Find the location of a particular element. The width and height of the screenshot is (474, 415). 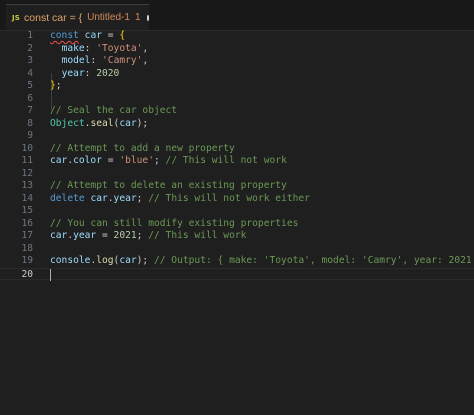

code-token: 2021 is located at coordinates (125, 235).